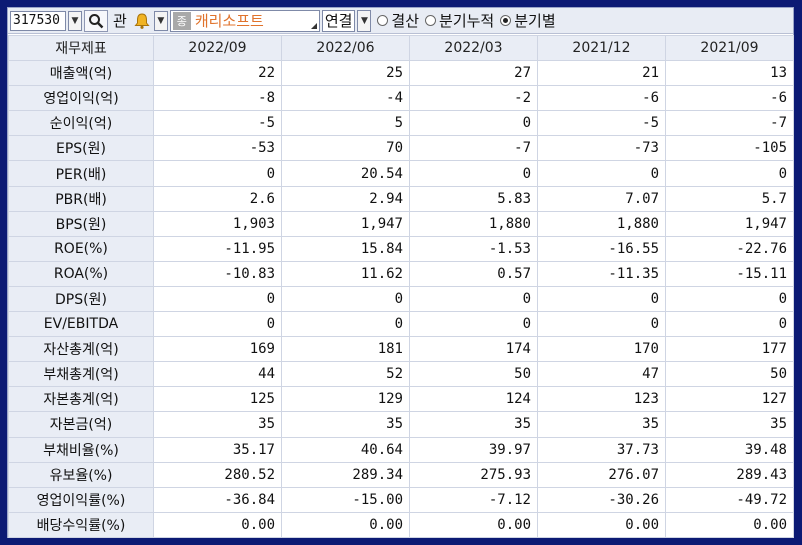 Image resolution: width=802 pixels, height=545 pixels. I want to click on period-header: 2021/09, so click(729, 48).